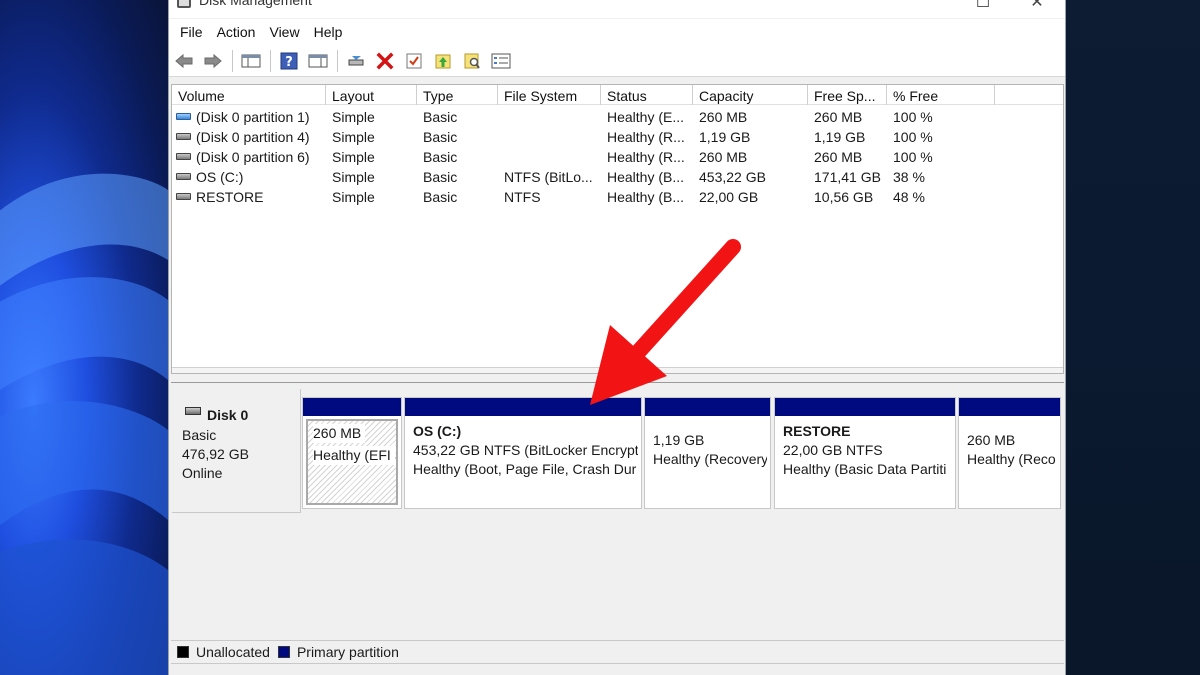 The height and width of the screenshot is (675, 1200). What do you see at coordinates (1133, 337) in the screenshot?
I see `desktop-wallpaper-right` at bounding box center [1133, 337].